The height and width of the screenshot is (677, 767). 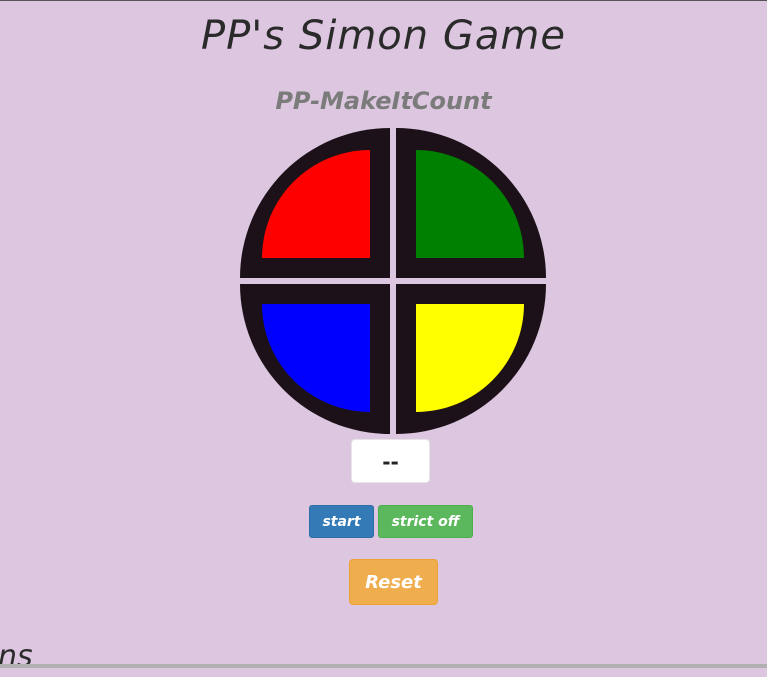 I want to click on quadrant-bottom-left, so click(x=315, y=359).